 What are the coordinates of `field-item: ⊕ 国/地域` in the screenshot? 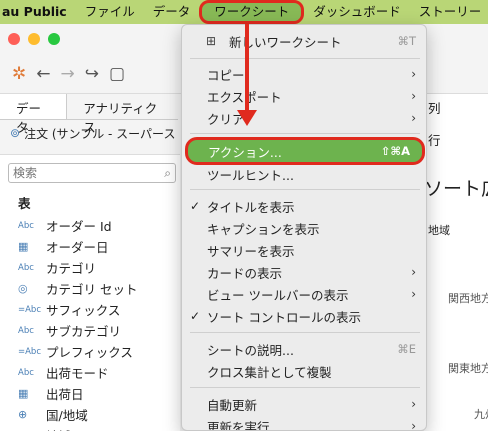 It's located at (77, 414).